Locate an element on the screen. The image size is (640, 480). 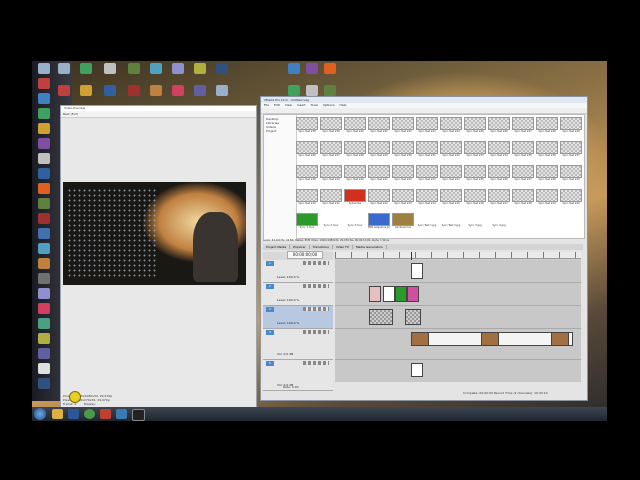
timeline-ruler is located at coordinates (458, 255).